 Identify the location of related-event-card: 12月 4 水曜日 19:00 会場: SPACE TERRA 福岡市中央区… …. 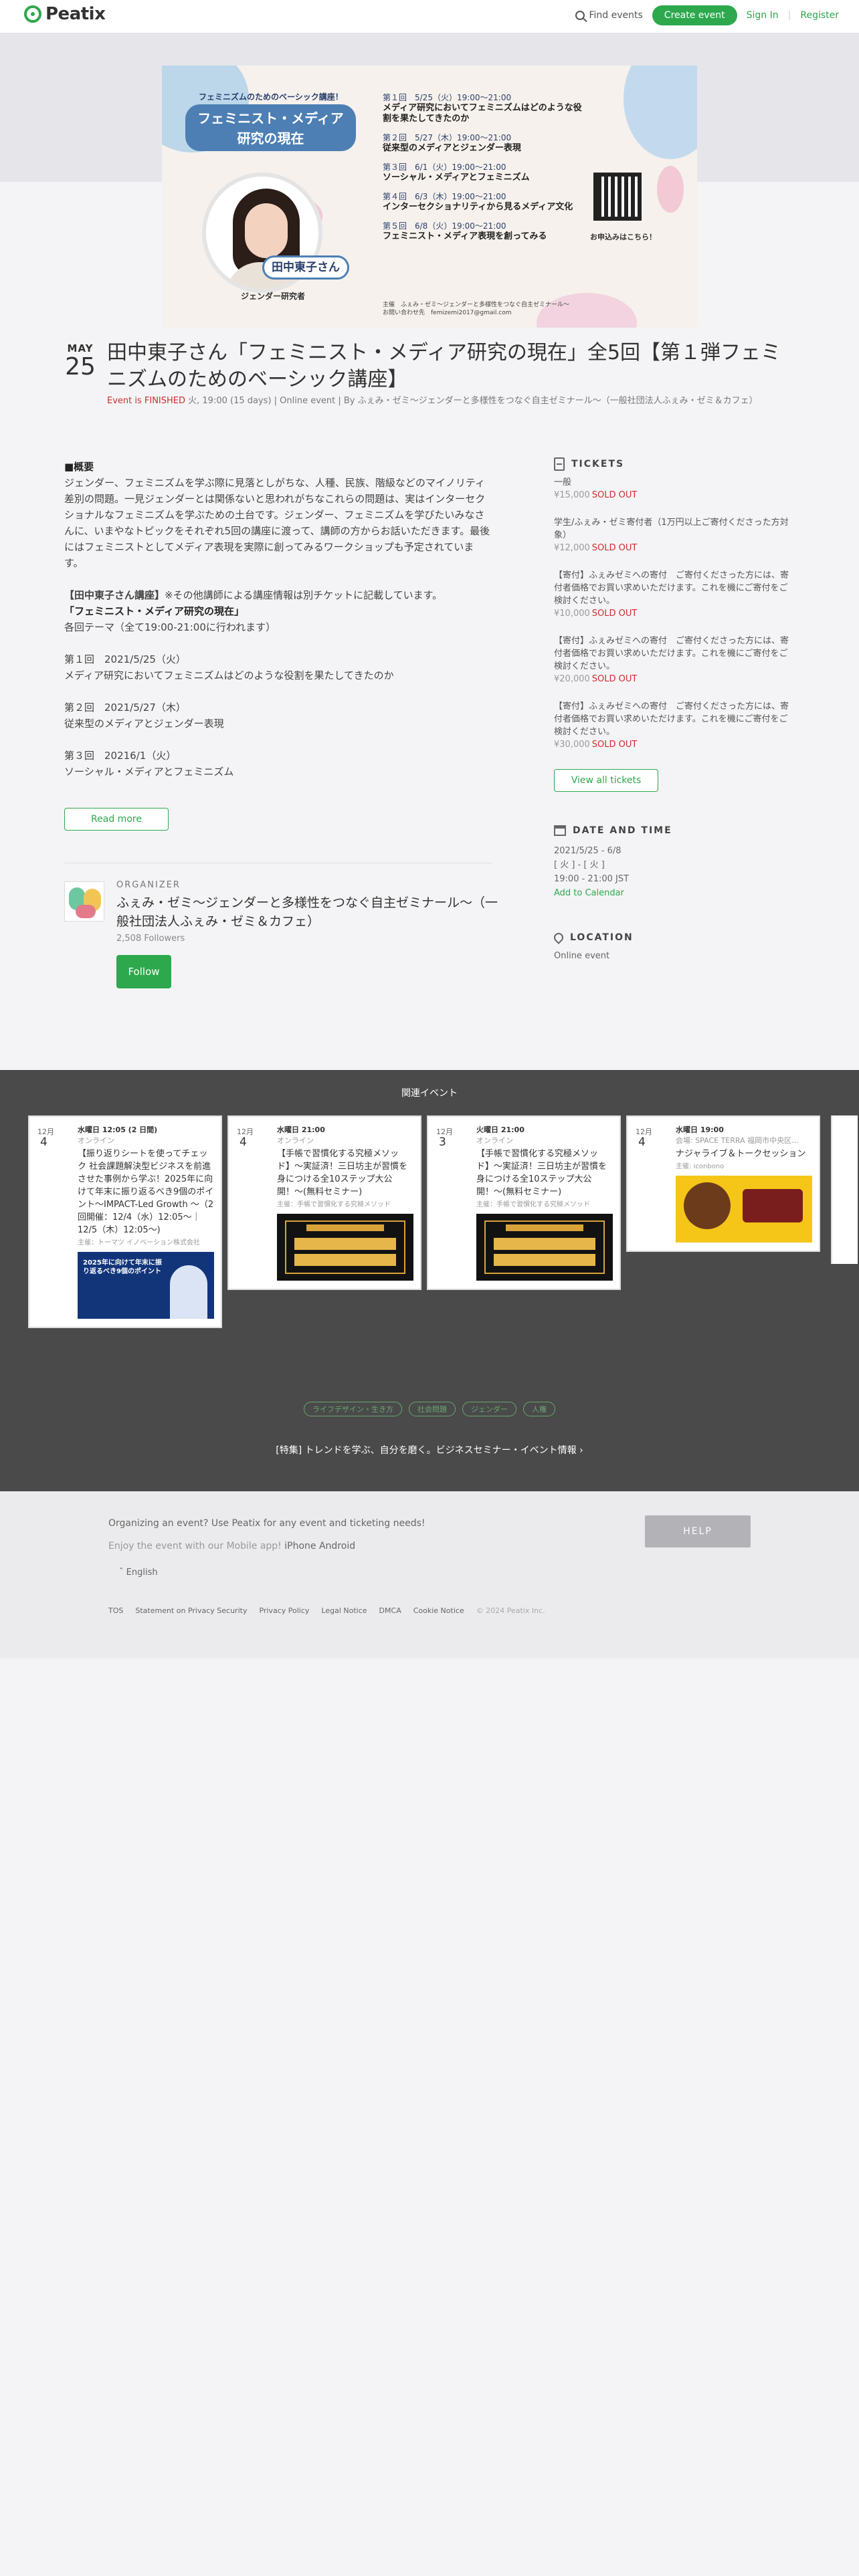
(723, 1184).